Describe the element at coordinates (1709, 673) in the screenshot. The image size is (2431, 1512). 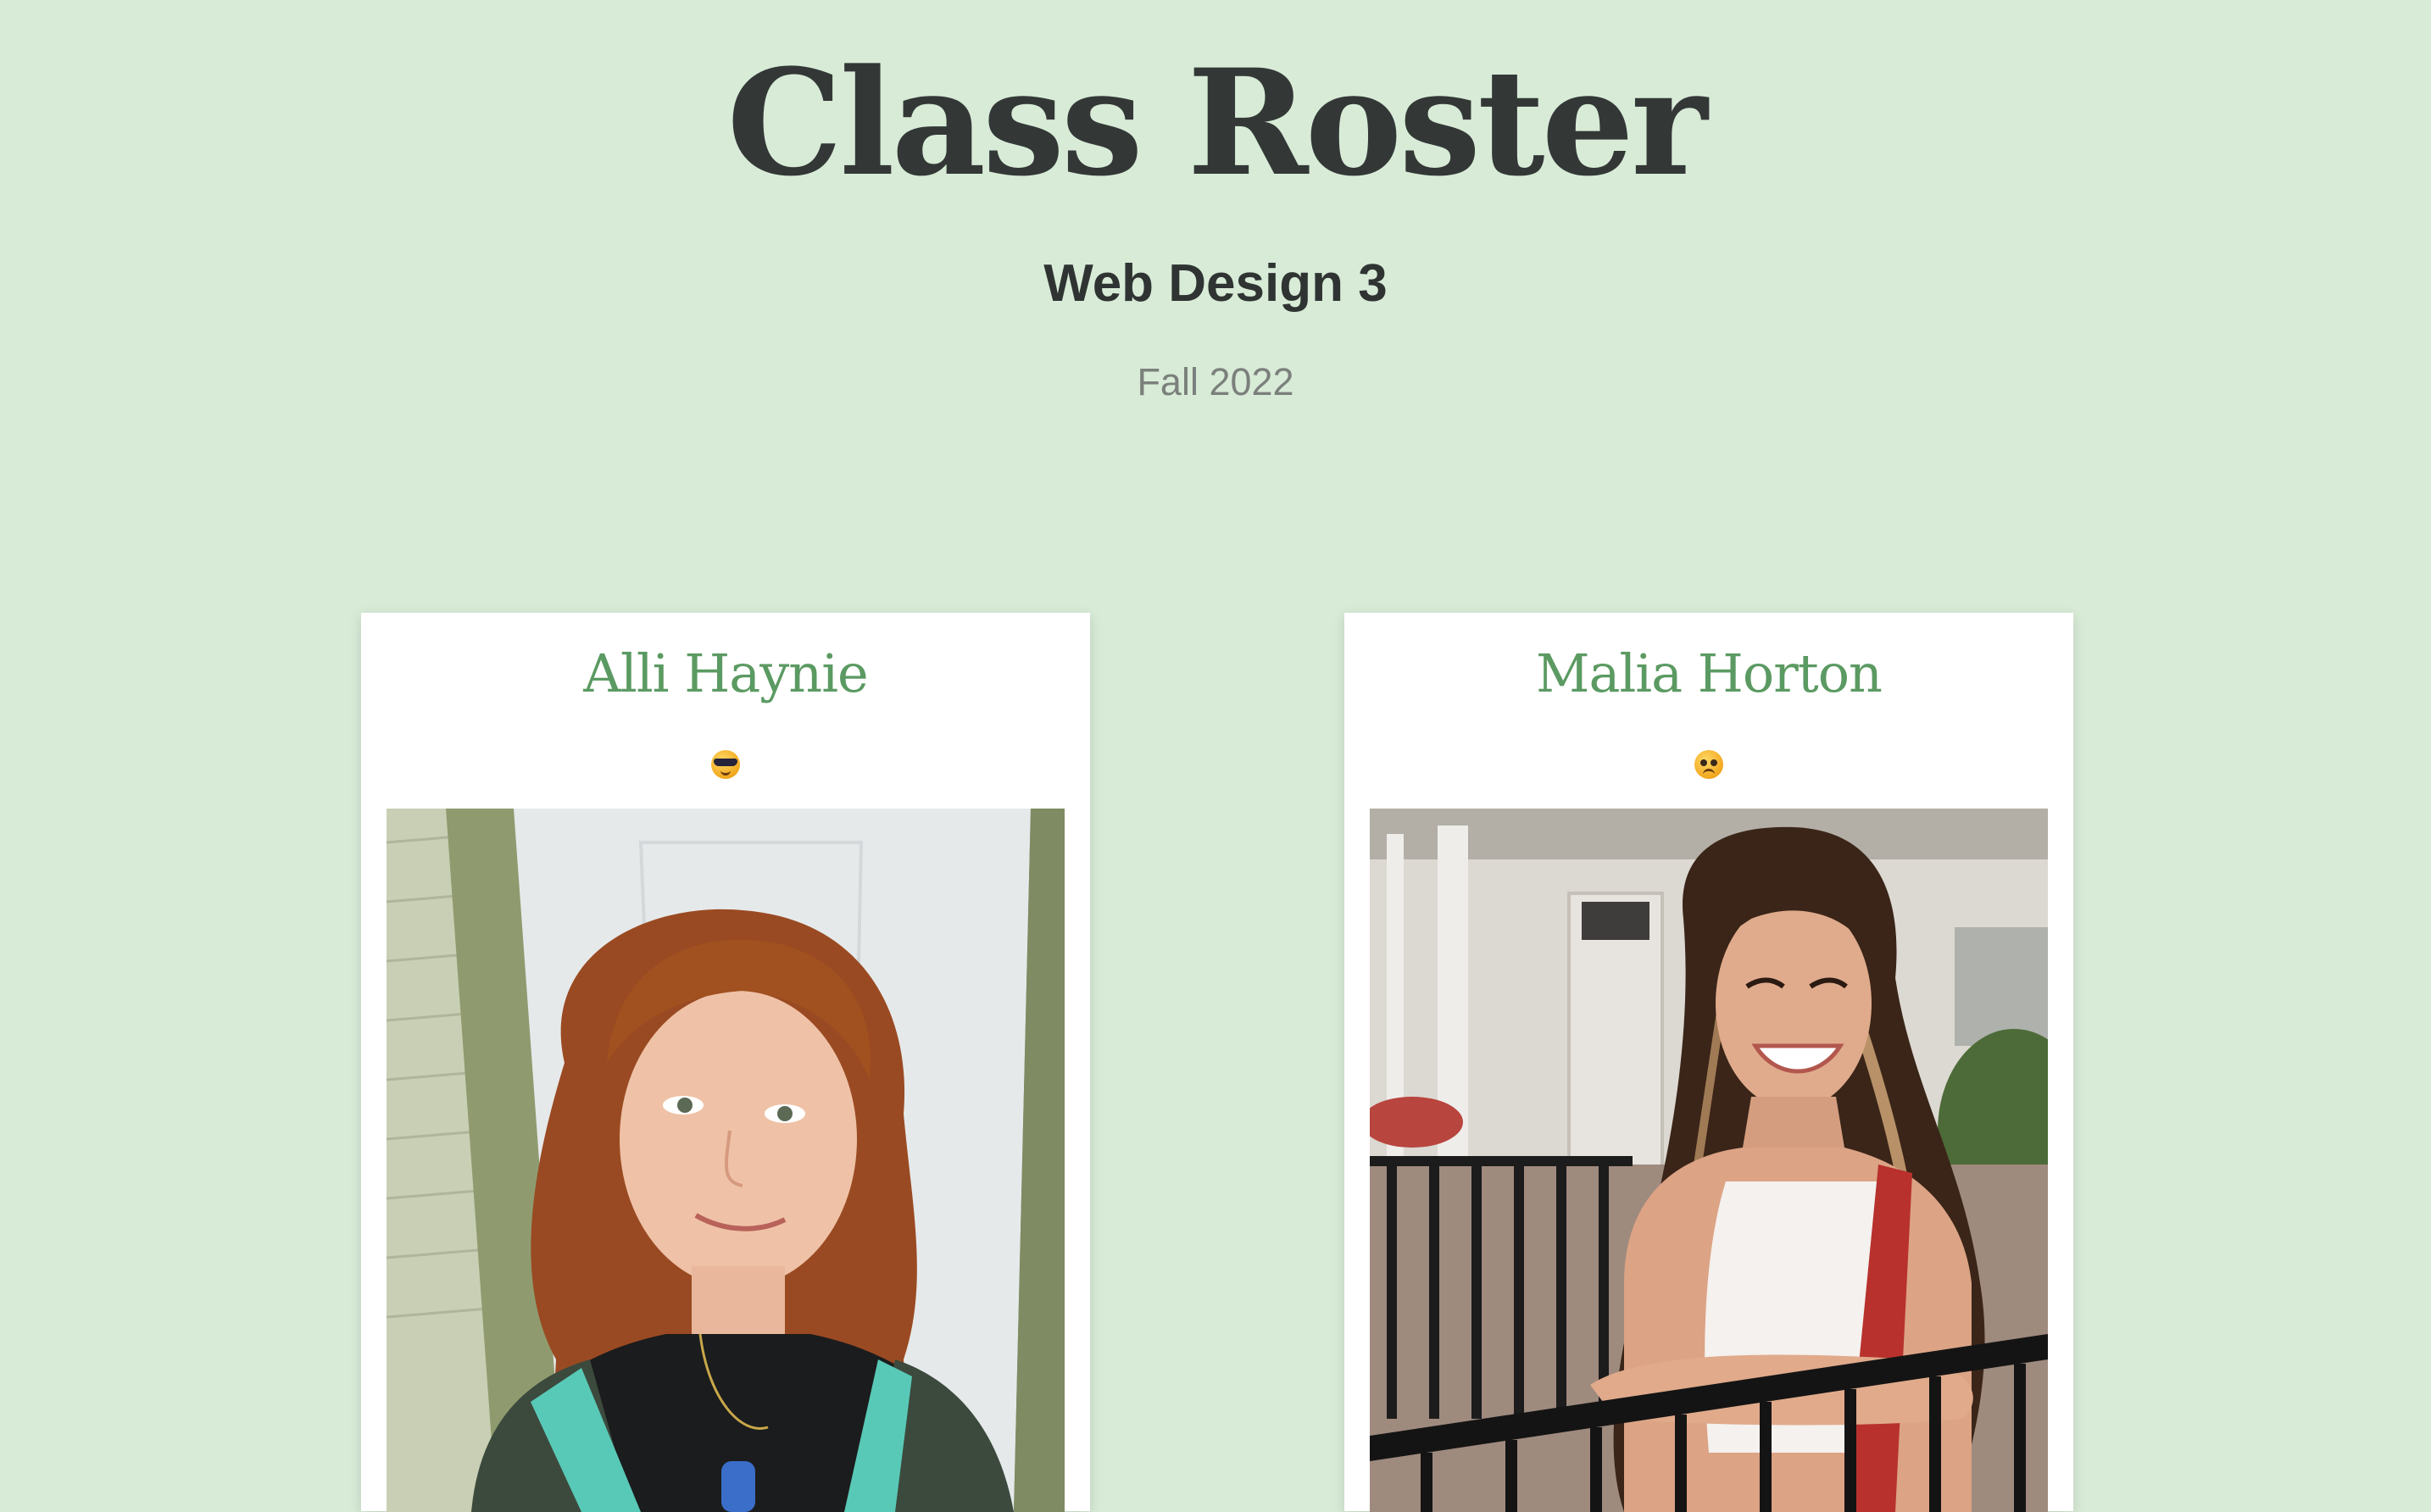
I see `student-name: Malia Horton` at that location.